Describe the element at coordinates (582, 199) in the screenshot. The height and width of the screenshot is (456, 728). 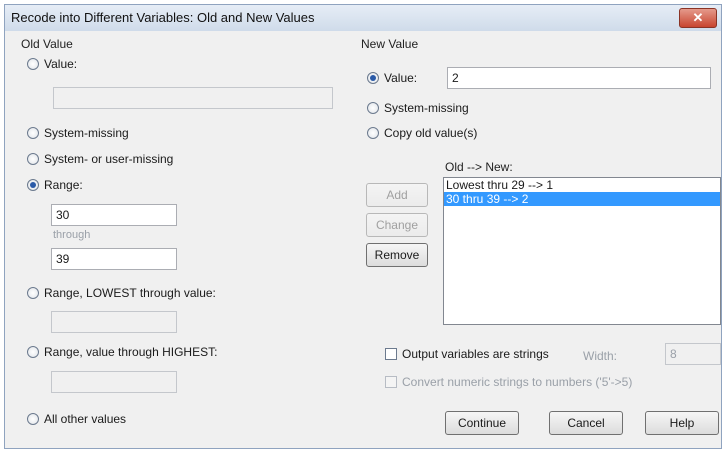
I see `list-item: 30 thru 39 --> 2` at that location.